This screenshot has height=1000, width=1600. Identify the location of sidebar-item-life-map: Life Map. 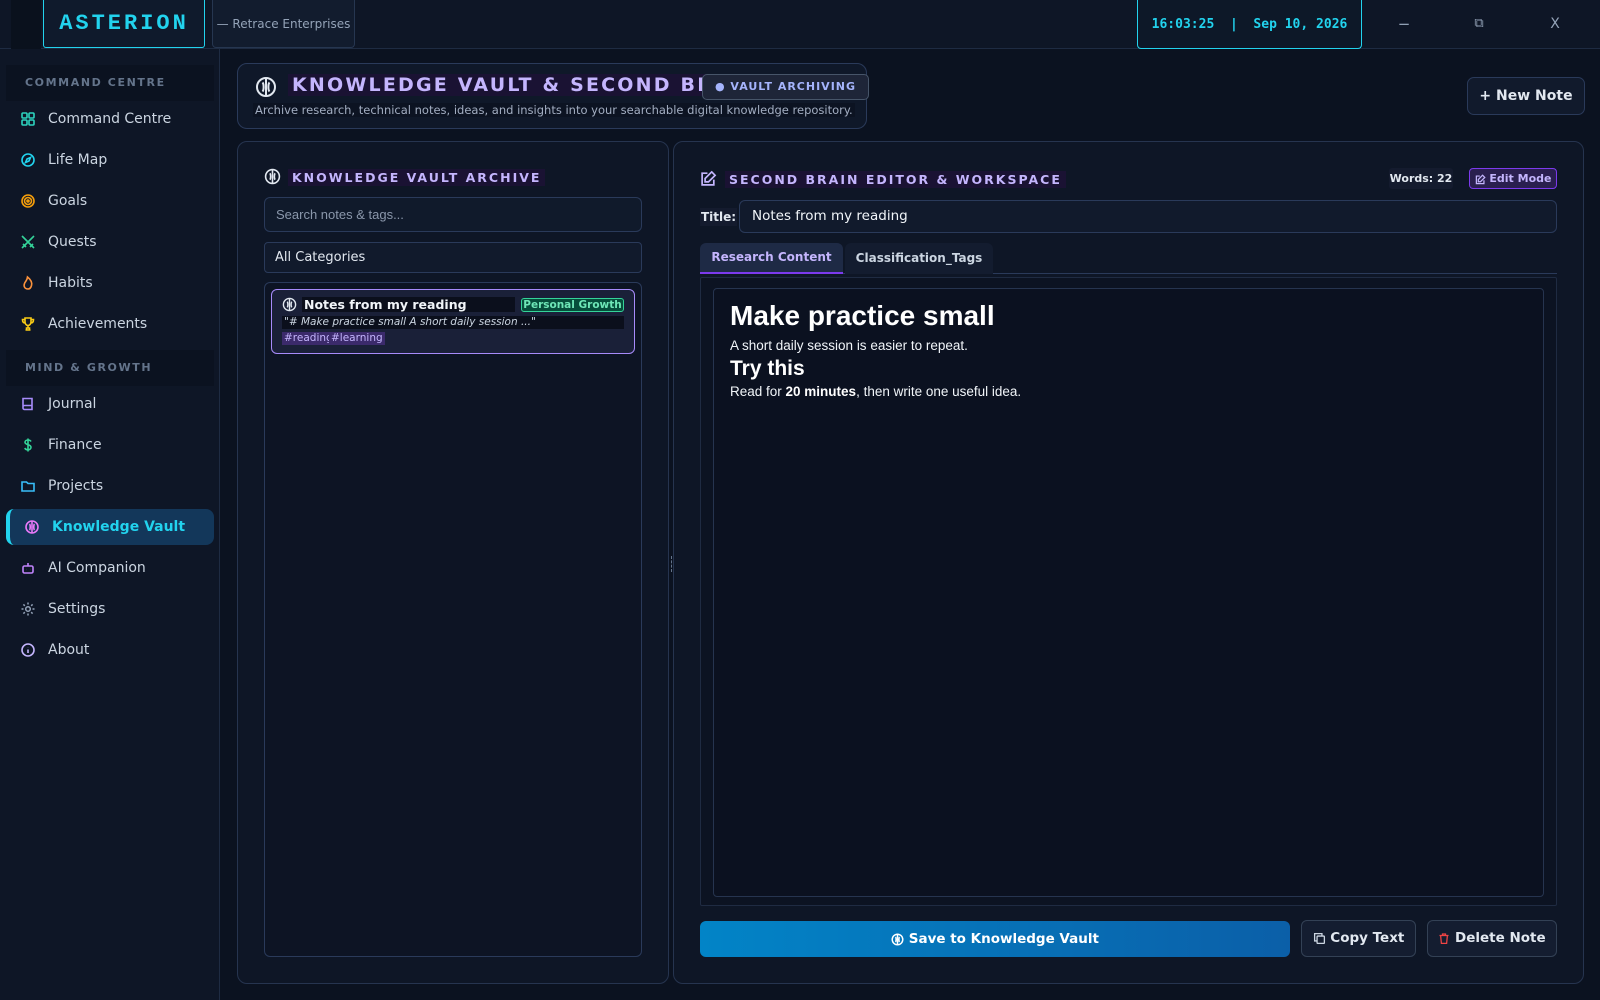
(110, 160).